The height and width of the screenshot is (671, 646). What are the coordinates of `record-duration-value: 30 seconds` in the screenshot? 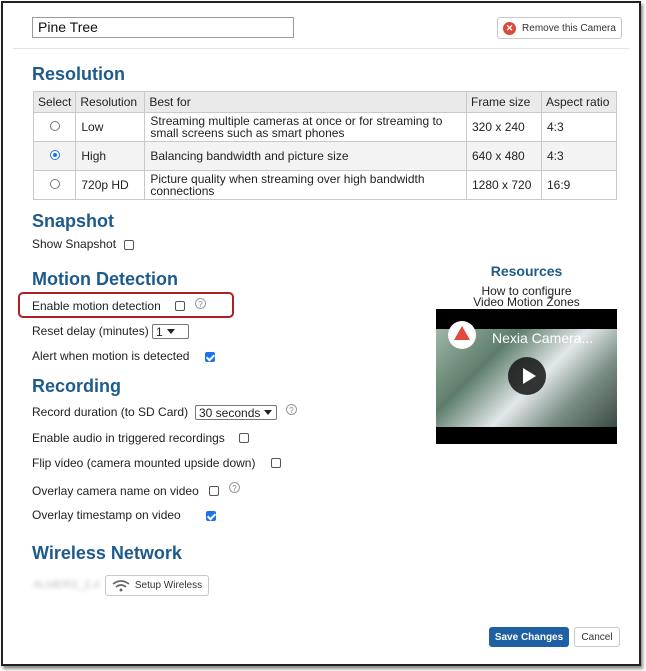 It's located at (230, 412).